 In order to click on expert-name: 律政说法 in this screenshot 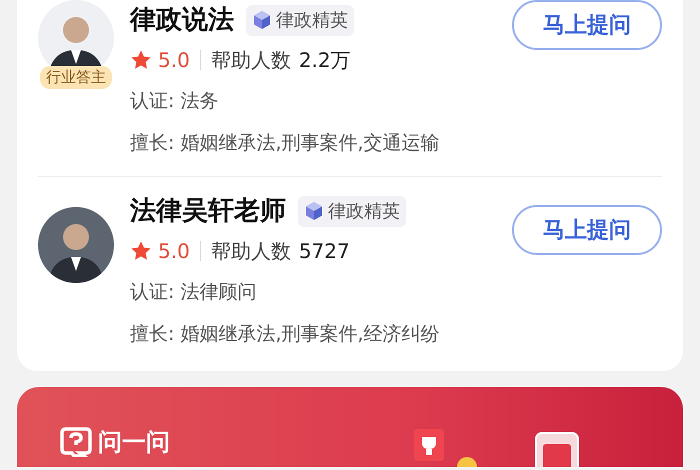, I will do `click(182, 20)`.